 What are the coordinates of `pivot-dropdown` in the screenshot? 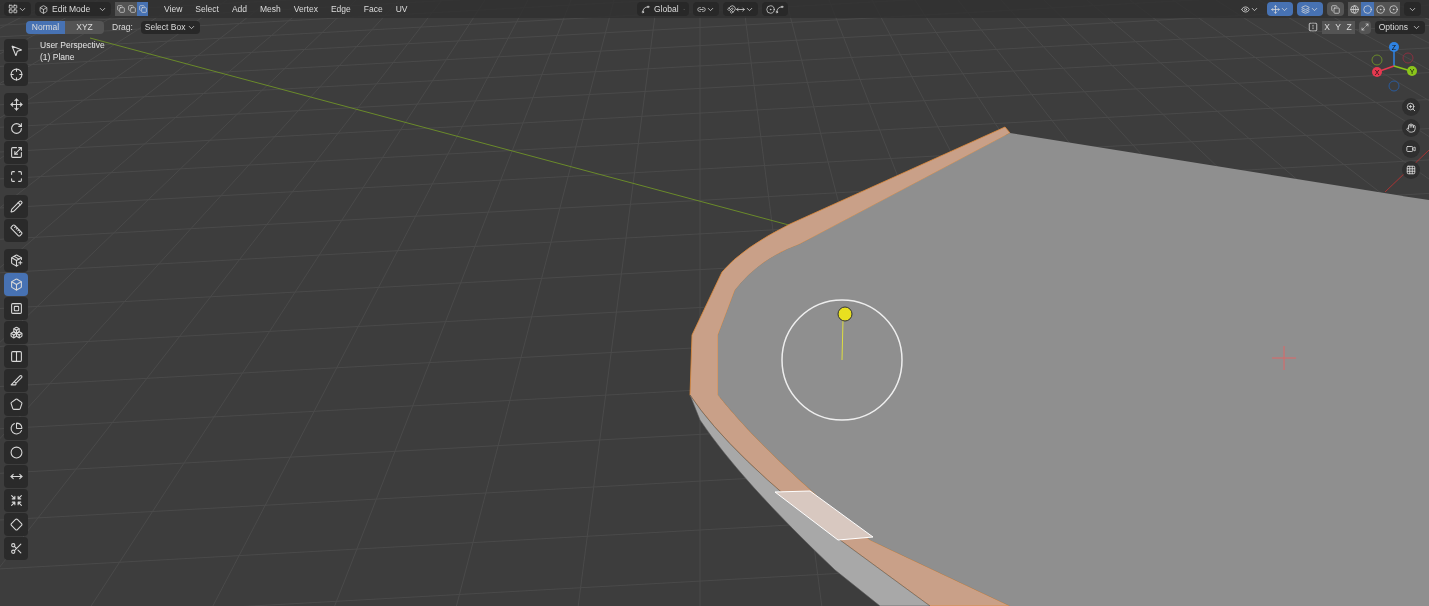 It's located at (706, 9).